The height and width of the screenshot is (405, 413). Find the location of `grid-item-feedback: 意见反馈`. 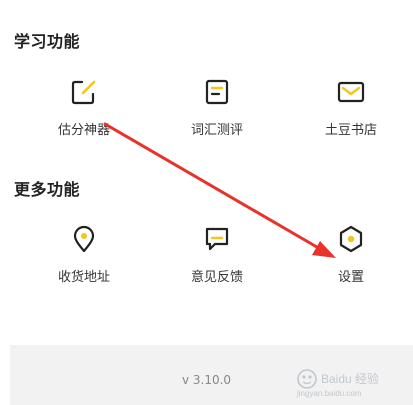

grid-item-feedback: 意见反馈 is located at coordinates (217, 254).